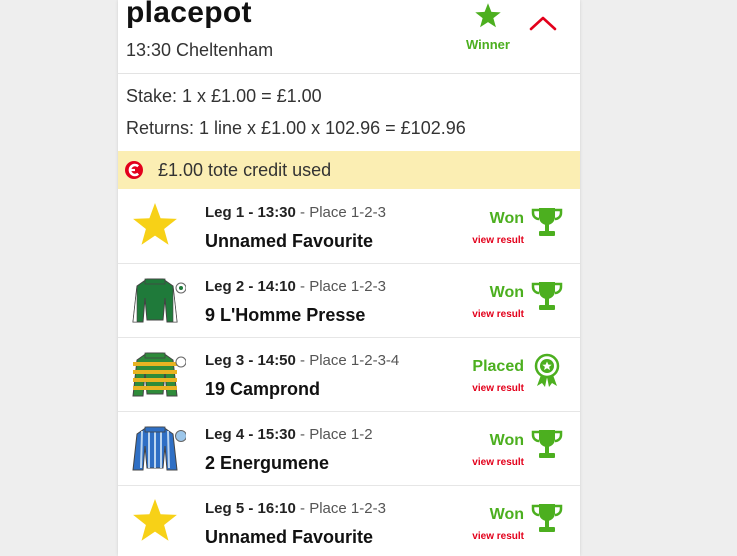 This screenshot has width=737, height=556. What do you see at coordinates (245, 169) in the screenshot?
I see `tote-credit-text: £1.00 tote credit used` at bounding box center [245, 169].